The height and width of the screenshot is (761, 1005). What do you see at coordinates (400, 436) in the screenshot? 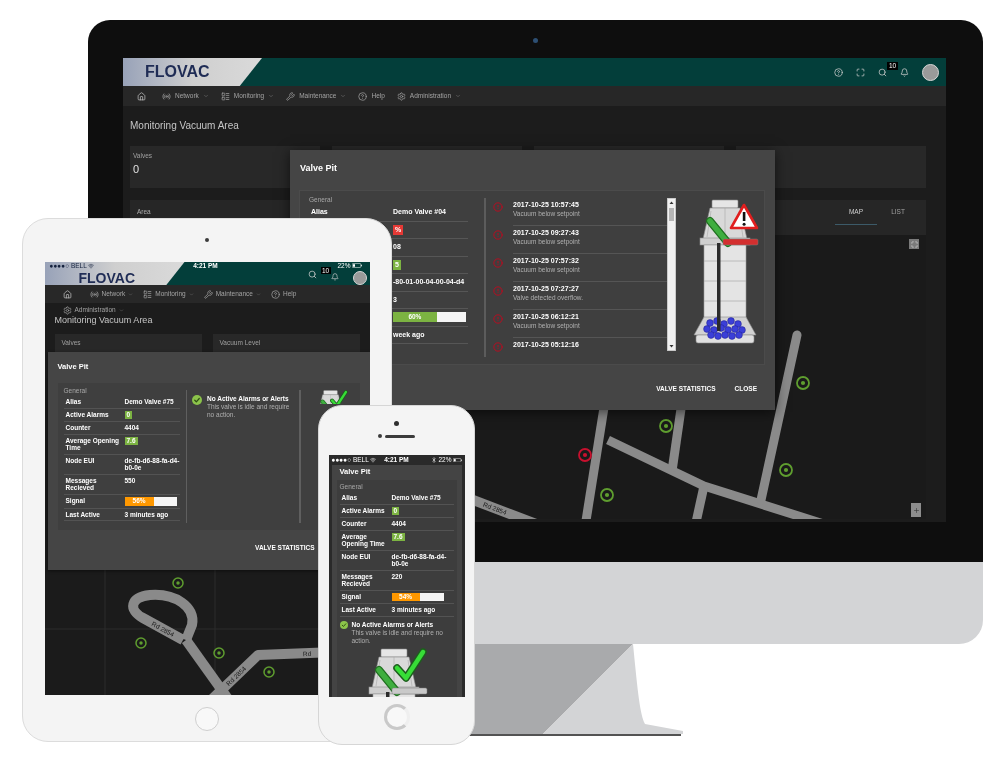
I see `speaker-slot` at bounding box center [400, 436].